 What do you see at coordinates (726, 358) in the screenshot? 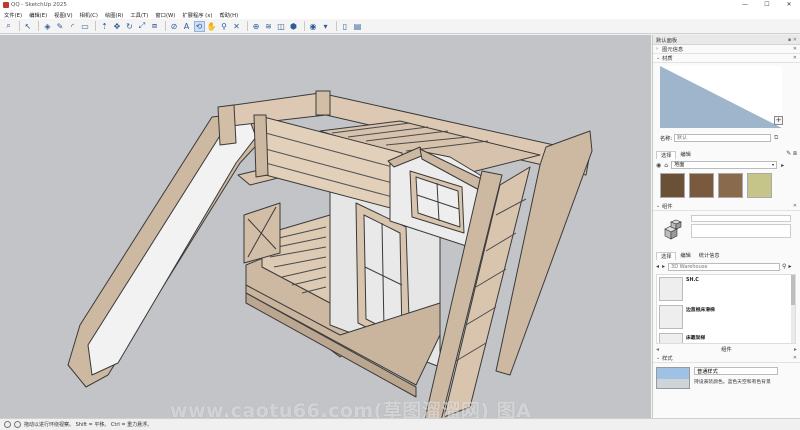
I see `section-styles: ⌄ 样式 ✕` at bounding box center [726, 358].